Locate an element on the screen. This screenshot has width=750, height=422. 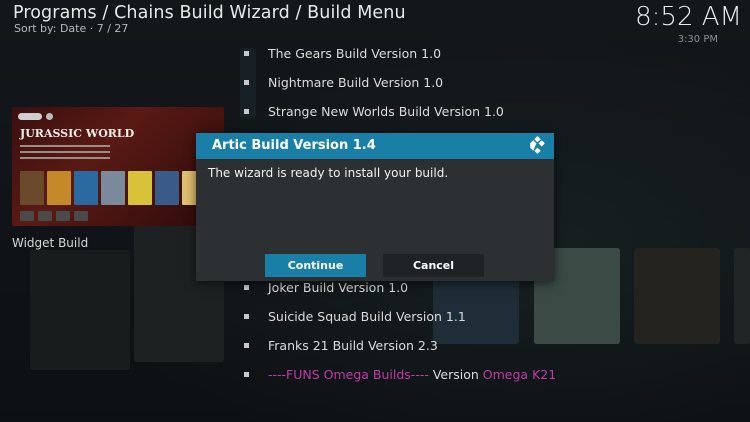
list-item: Franks 21 Build Version 2.3 is located at coordinates (341, 345).